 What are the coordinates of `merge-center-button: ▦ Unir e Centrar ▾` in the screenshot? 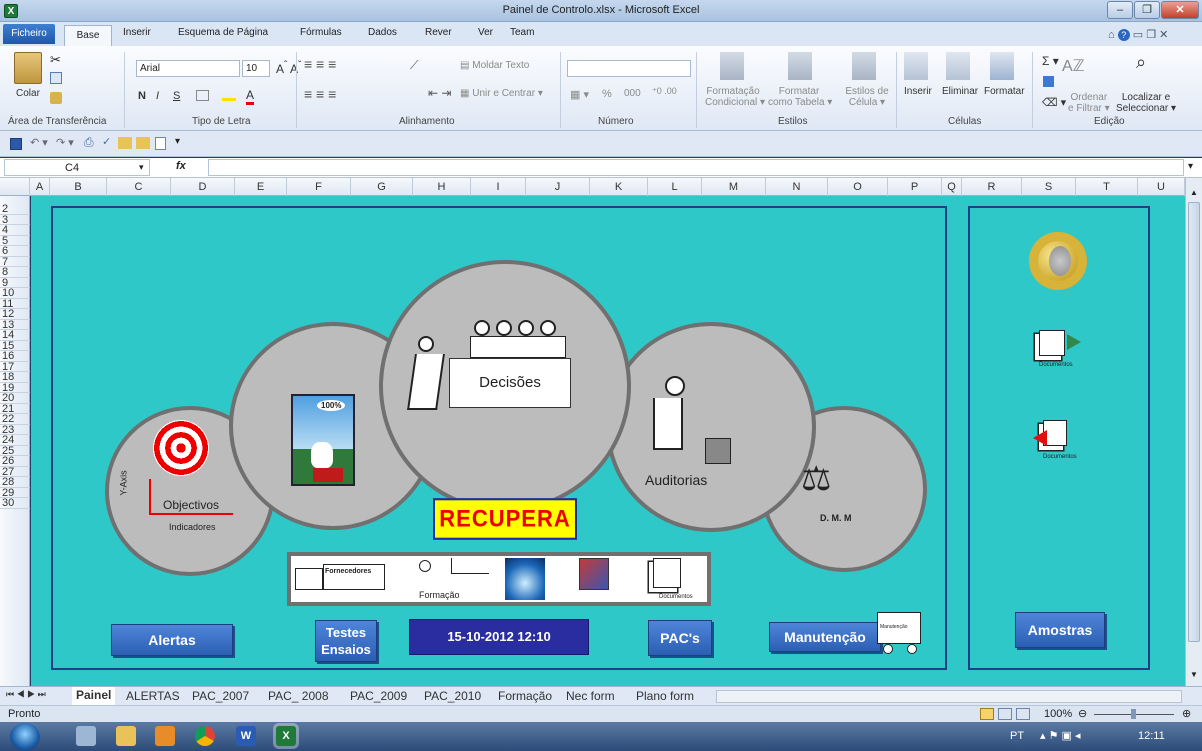 It's located at (501, 93).